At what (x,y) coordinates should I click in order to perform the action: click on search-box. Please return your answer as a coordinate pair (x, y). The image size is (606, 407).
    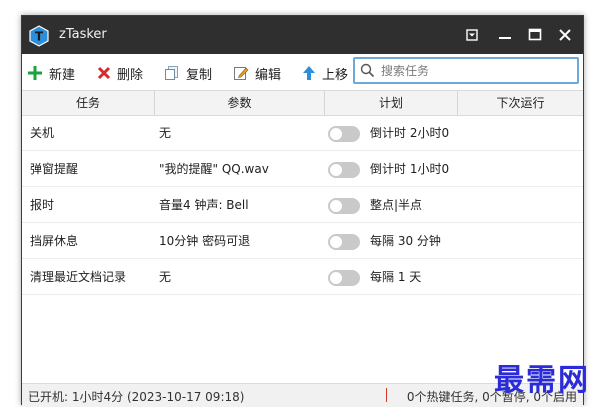
    Looking at the image, I should click on (466, 70).